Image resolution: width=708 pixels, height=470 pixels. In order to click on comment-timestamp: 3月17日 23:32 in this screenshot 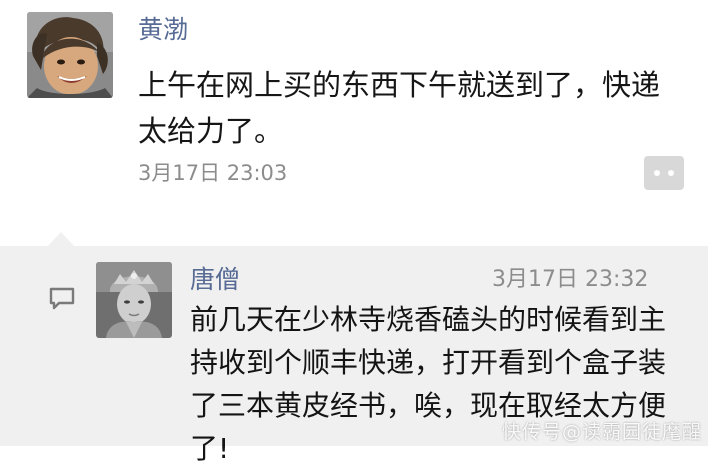, I will do `click(570, 279)`.